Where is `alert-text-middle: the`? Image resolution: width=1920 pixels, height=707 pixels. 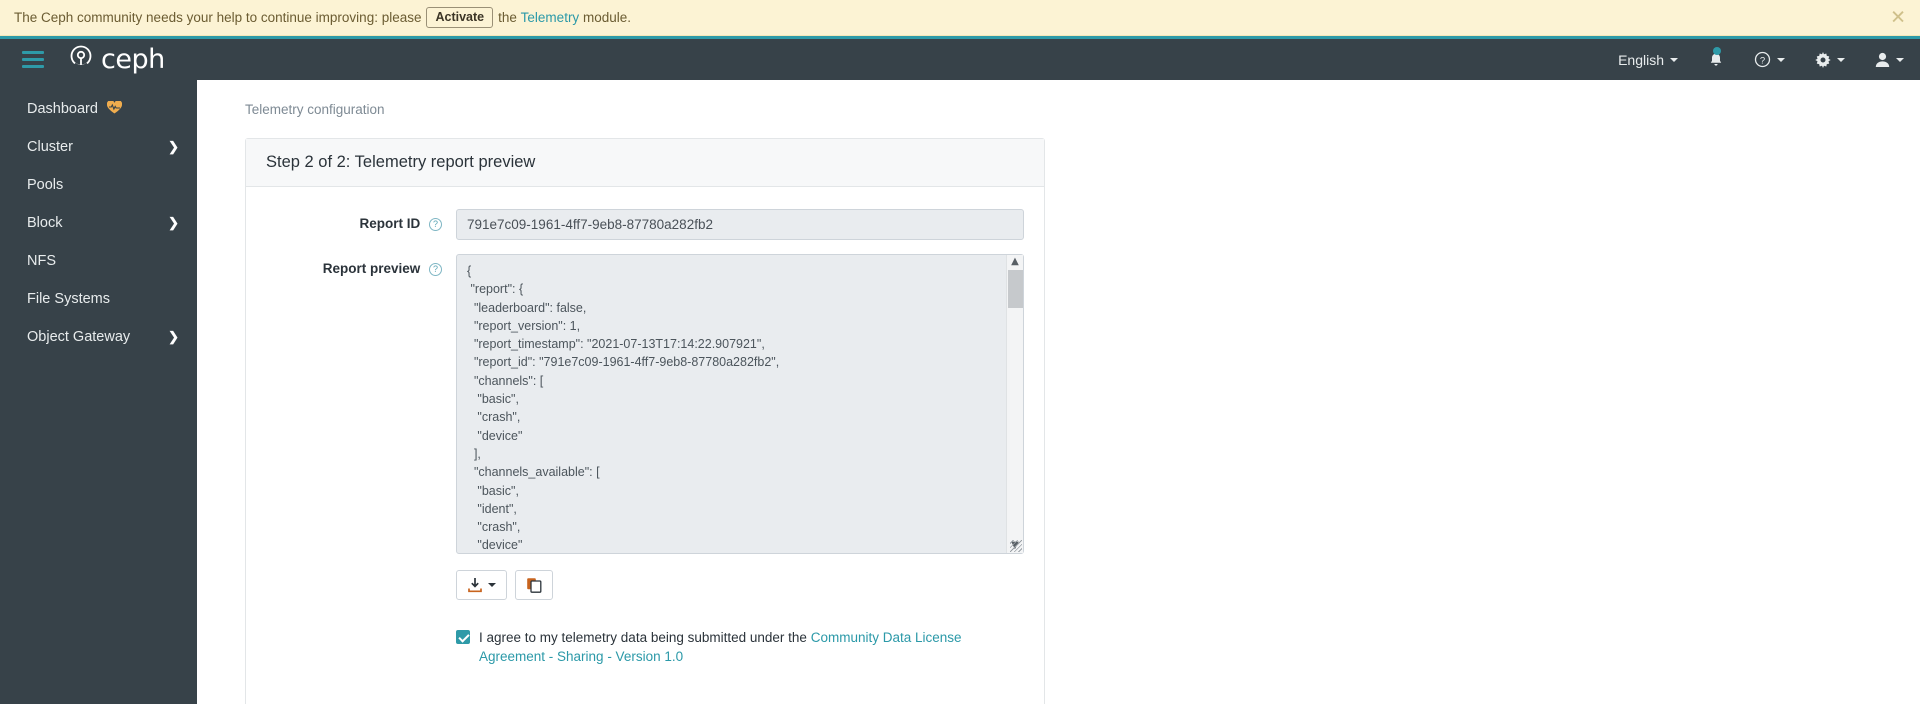 alert-text-middle: the is located at coordinates (507, 17).